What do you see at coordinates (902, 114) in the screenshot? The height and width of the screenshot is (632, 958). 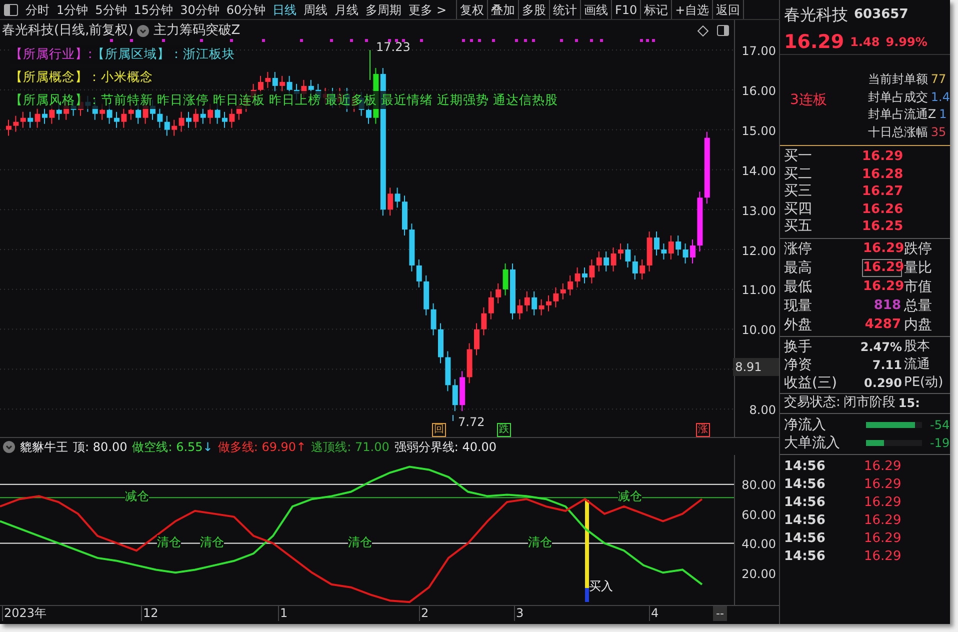 I see `seal-label: 封单占流通Z` at bounding box center [902, 114].